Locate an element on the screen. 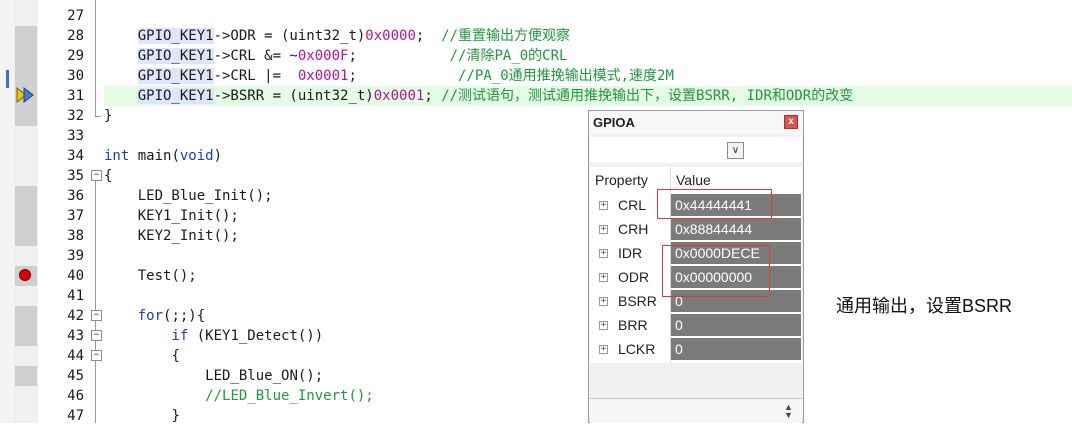  line-number: 30 is located at coordinates (75, 76).